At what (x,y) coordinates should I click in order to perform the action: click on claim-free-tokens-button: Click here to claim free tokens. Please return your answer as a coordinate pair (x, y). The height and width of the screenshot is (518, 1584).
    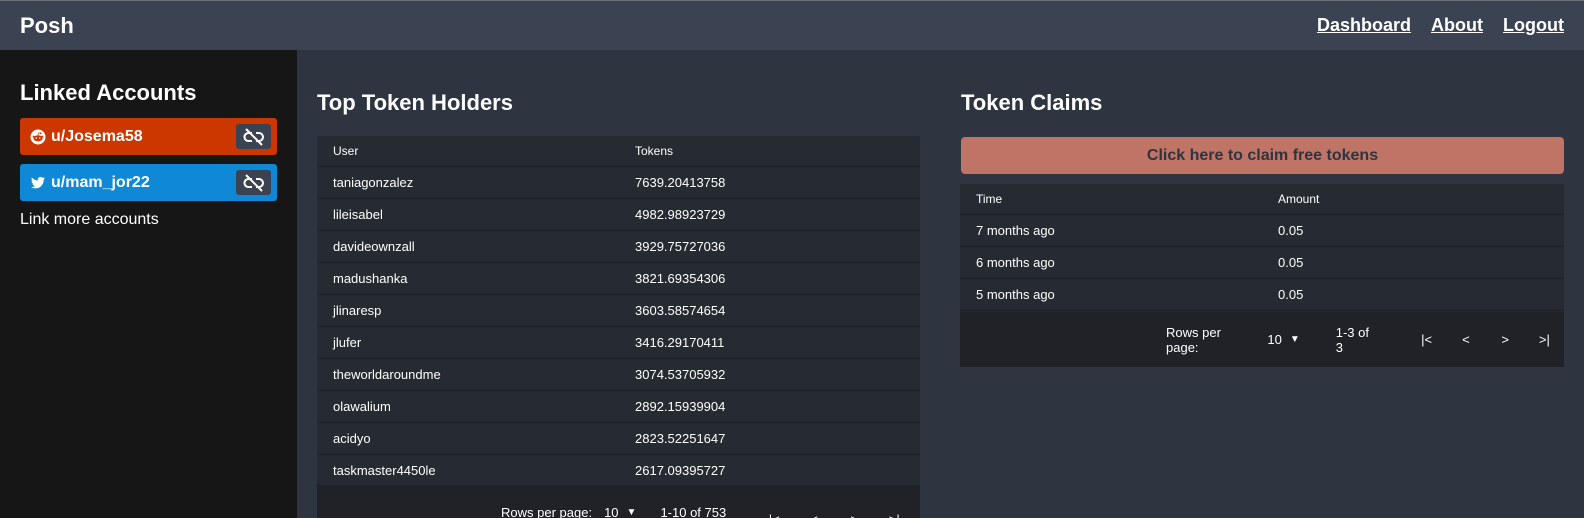
    Looking at the image, I should click on (1262, 155).